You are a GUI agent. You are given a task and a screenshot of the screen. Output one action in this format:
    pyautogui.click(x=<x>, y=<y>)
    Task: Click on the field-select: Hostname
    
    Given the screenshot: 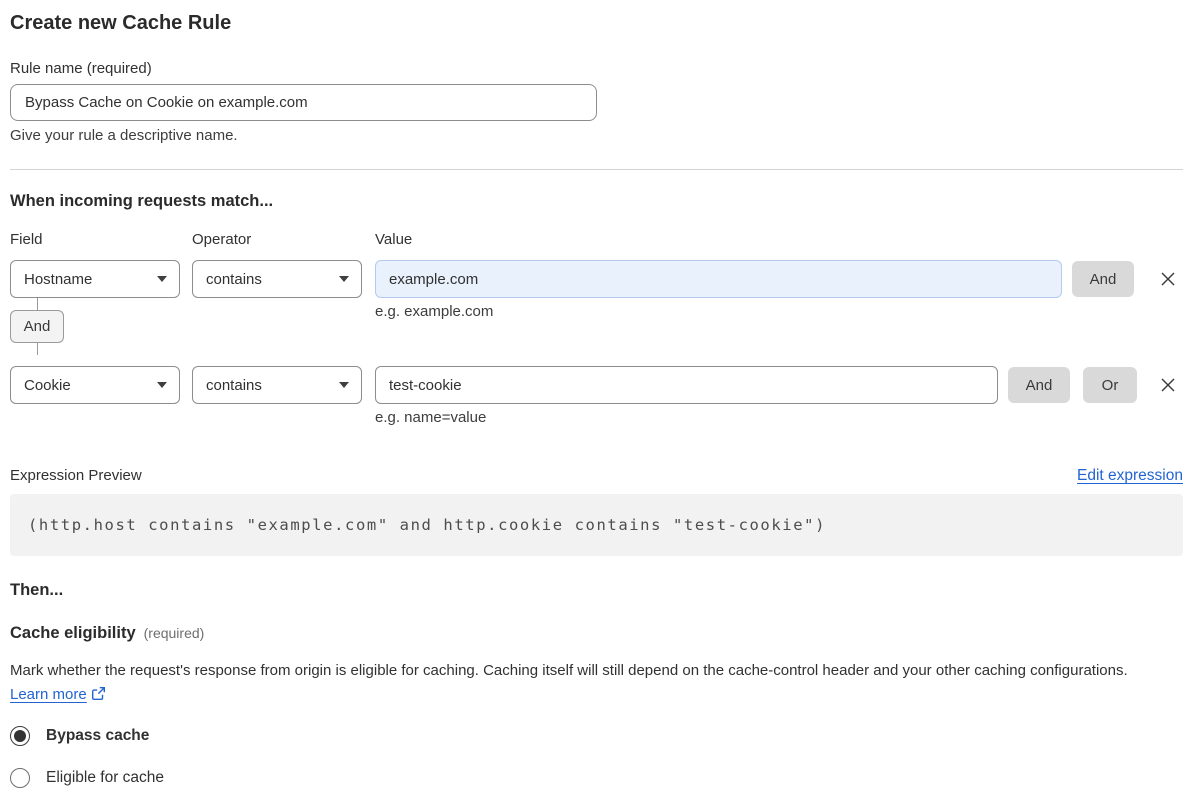 What is the action you would take?
    pyautogui.click(x=95, y=279)
    